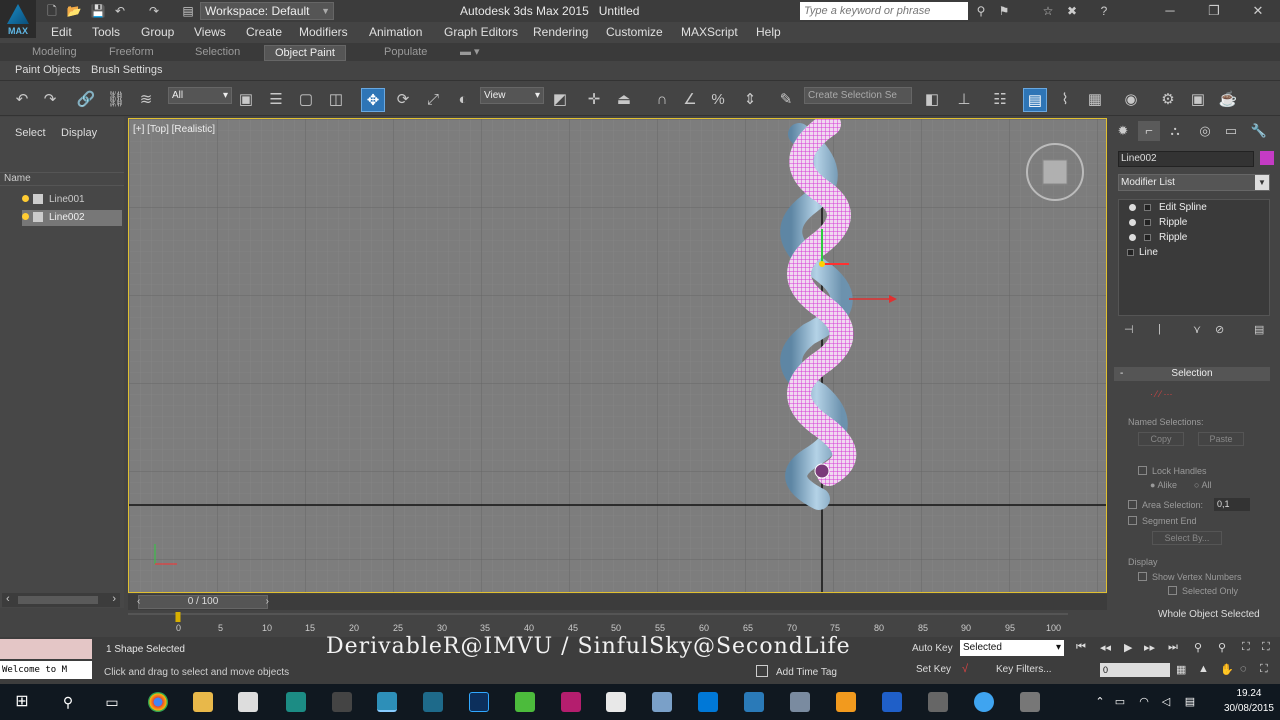 This screenshot has width=1280, height=720. What do you see at coordinates (323, 32) in the screenshot?
I see `menu-modifiers: Modifiers` at bounding box center [323, 32].